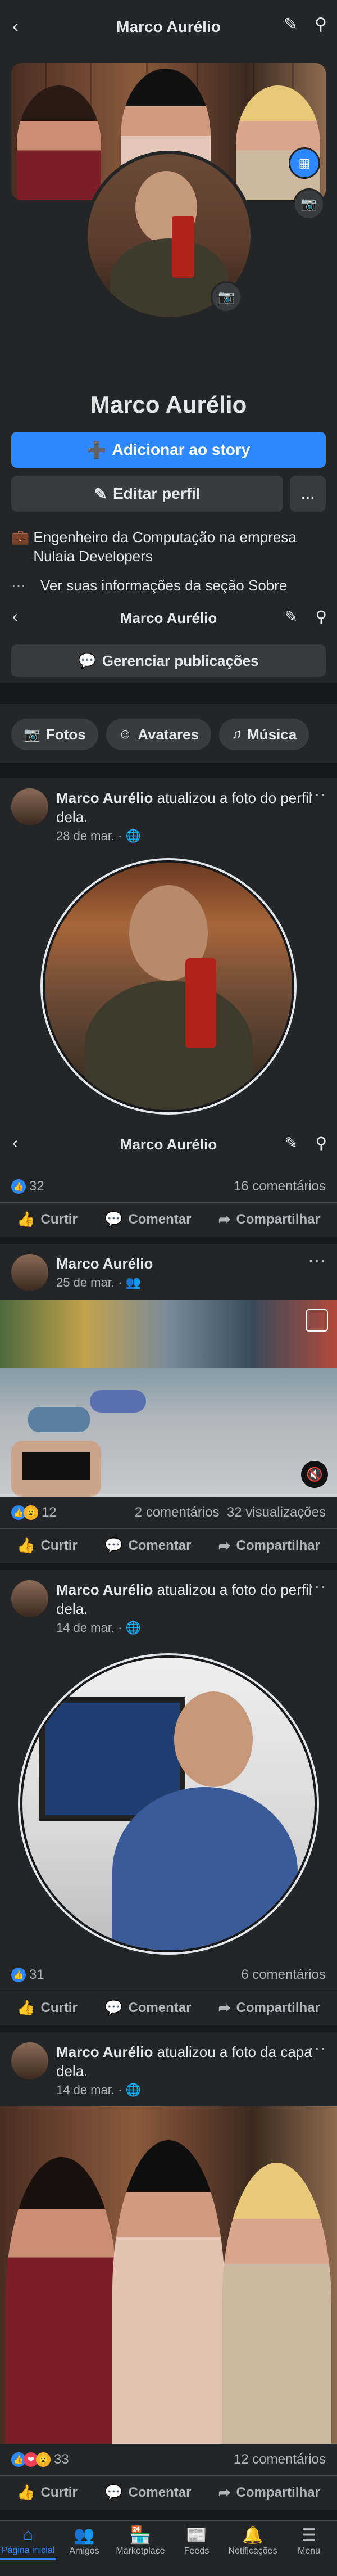  What do you see at coordinates (85, 836) in the screenshot?
I see `post-date: 28 de mar.` at bounding box center [85, 836].